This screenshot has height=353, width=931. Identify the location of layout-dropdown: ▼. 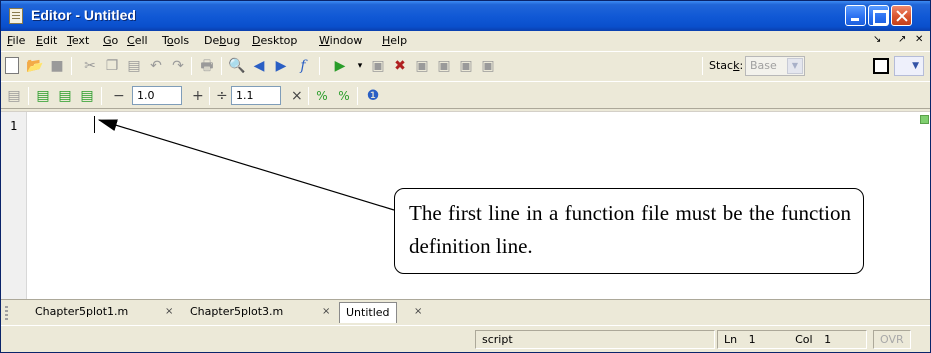
(909, 66).